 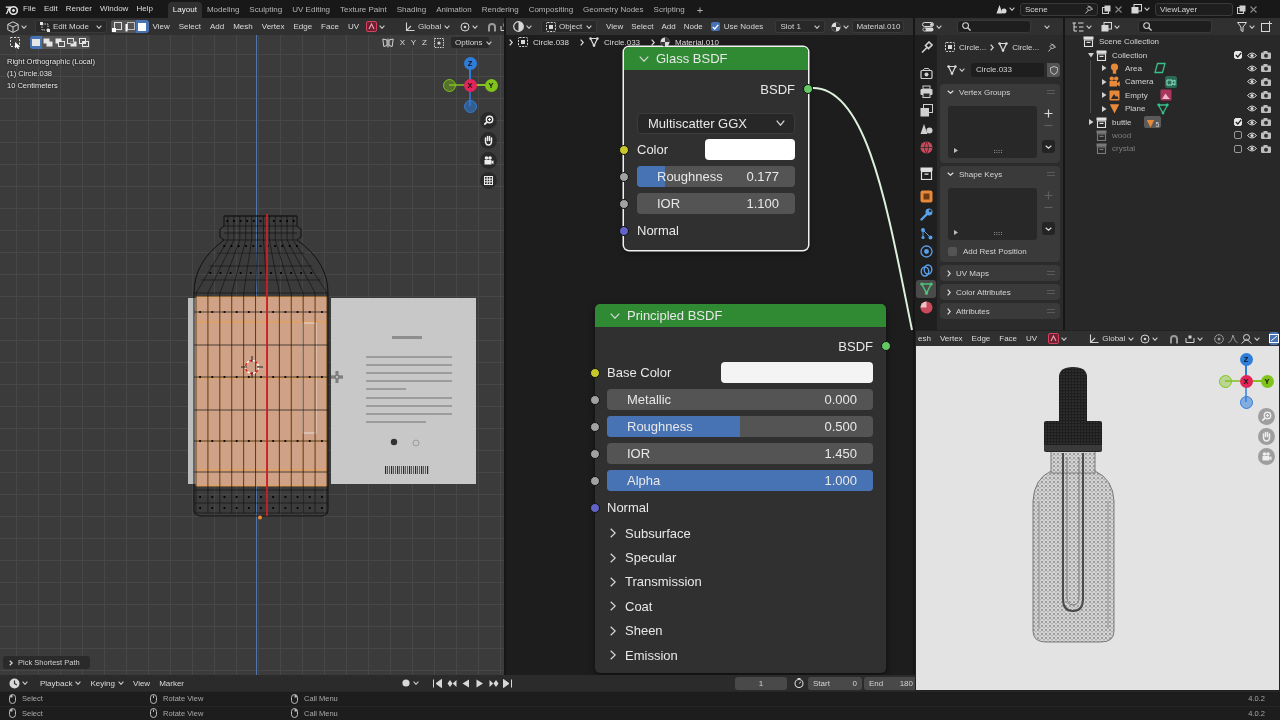 I want to click on record-button, so click(x=411, y=683).